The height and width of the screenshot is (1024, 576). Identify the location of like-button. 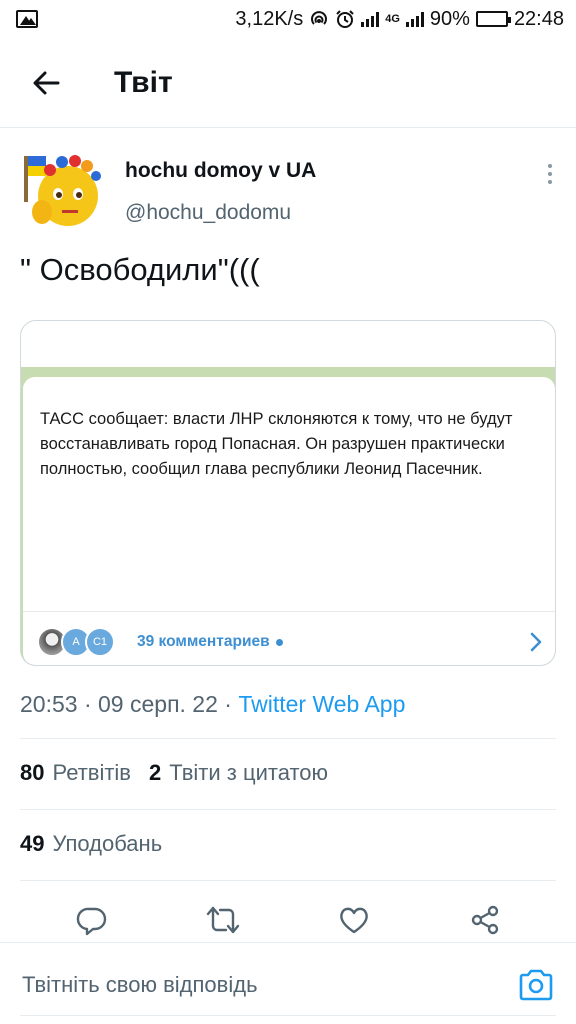
(354, 920).